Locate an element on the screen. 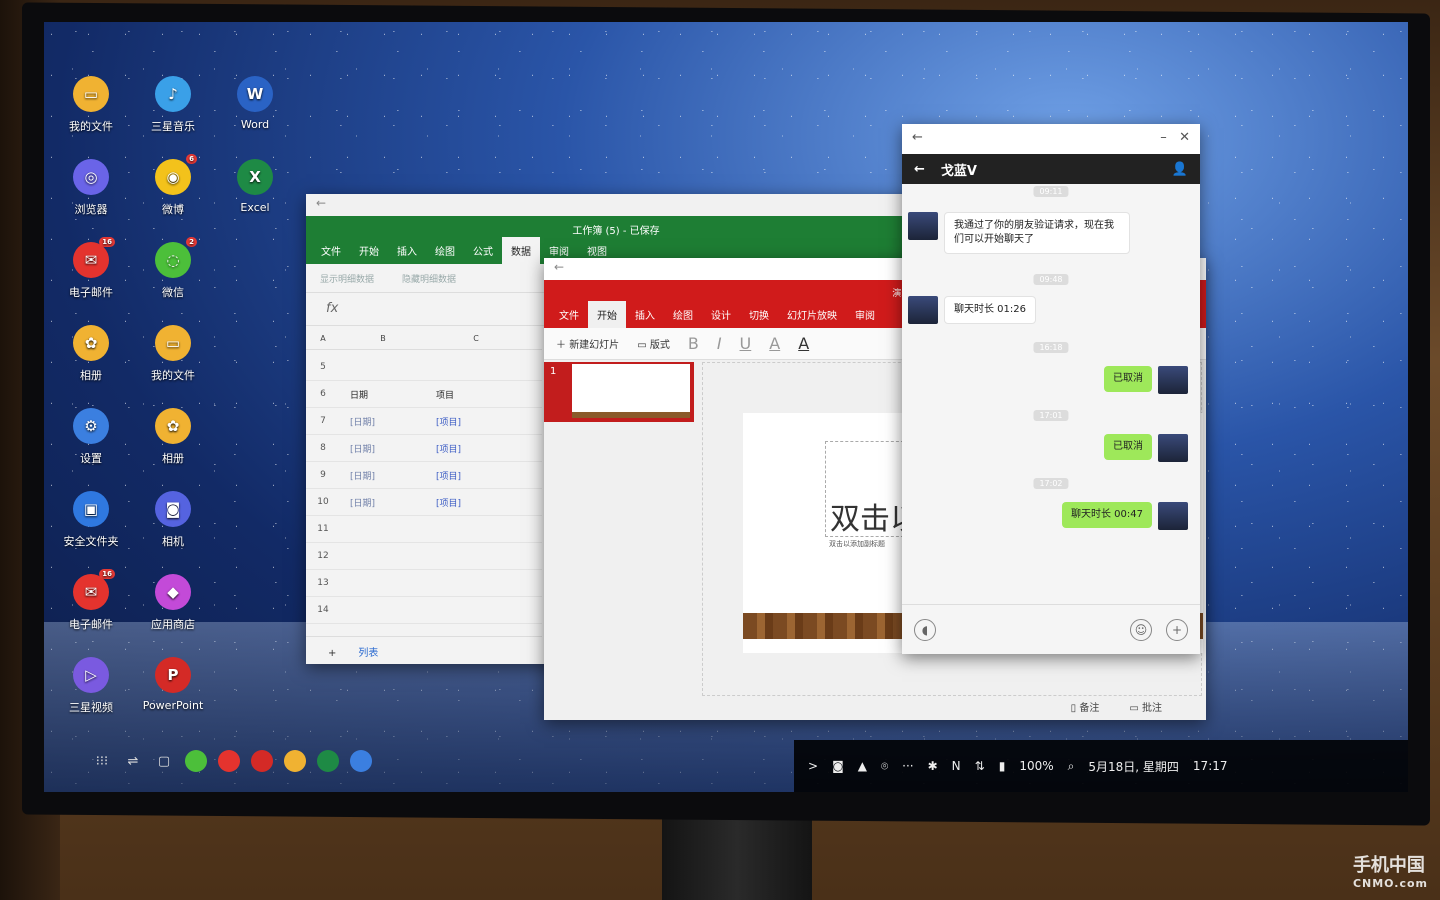  desktop-icon: ▷ 三星视频 is located at coordinates (91, 686).